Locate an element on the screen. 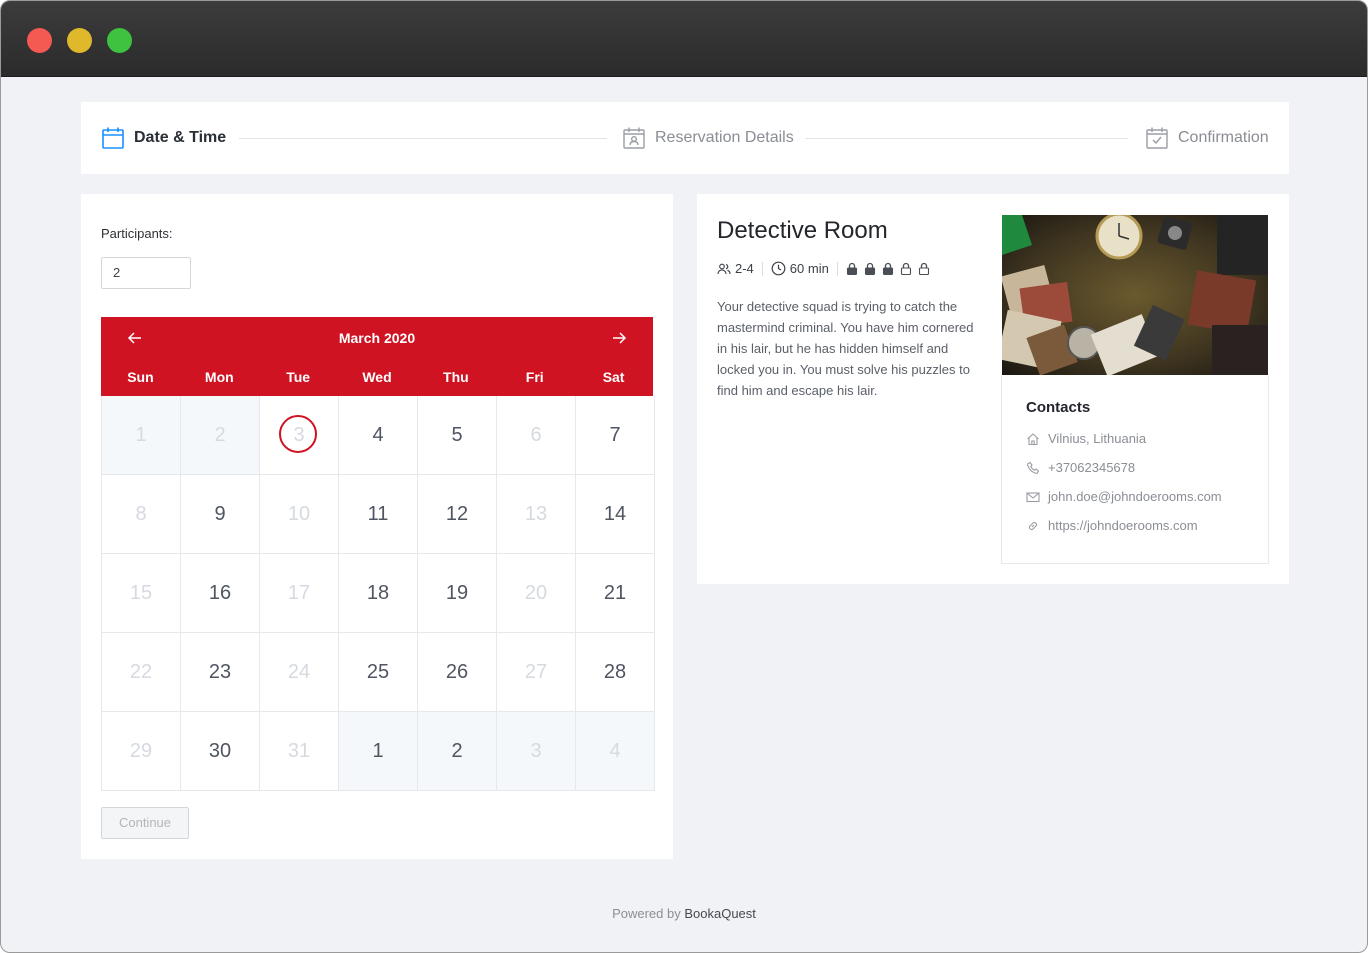  calendar-day: 15 is located at coordinates (141, 593).